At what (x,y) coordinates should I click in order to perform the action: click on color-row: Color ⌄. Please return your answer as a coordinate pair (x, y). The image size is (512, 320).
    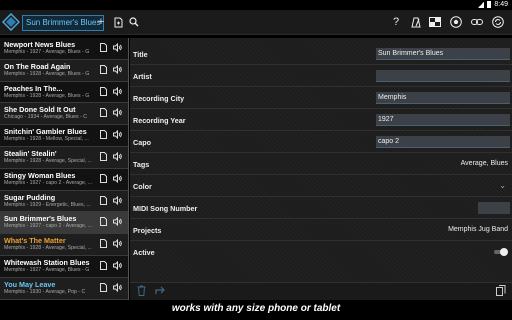
    Looking at the image, I should click on (321, 186).